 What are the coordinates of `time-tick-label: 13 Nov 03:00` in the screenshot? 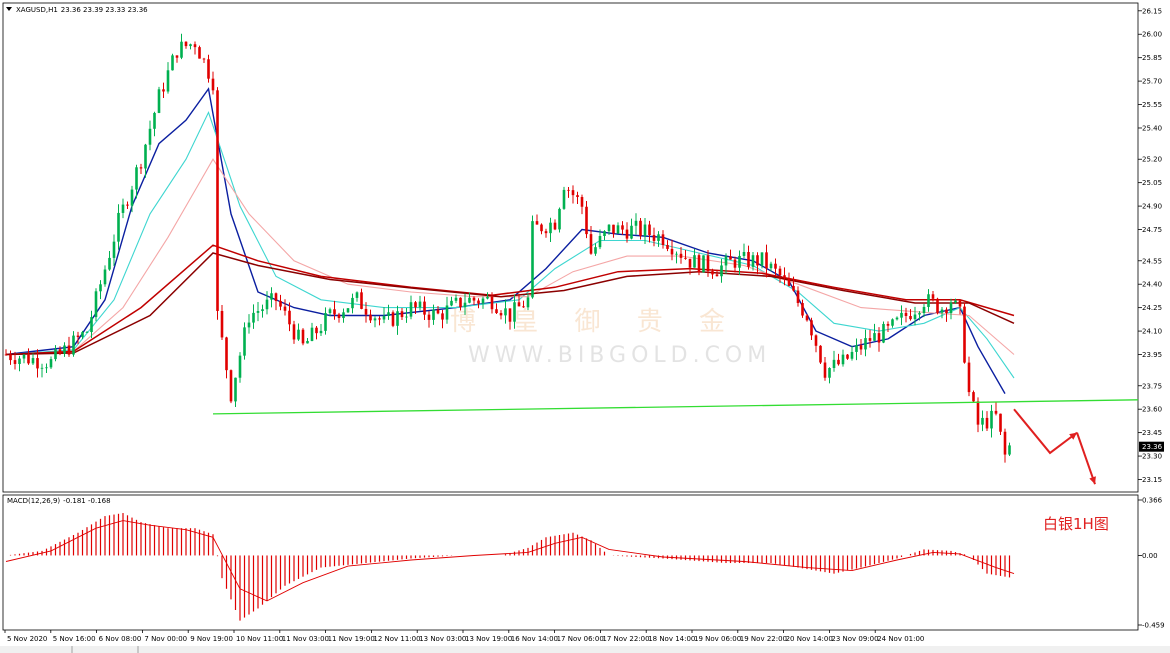 It's located at (442, 639).